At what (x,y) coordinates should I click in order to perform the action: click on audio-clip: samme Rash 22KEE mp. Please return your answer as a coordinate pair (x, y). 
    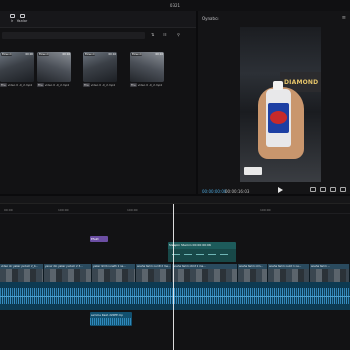
    Looking at the image, I should click on (111, 319).